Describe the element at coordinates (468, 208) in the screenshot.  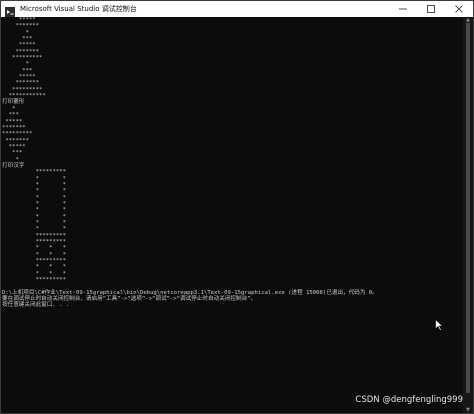
I see `scrollbar-thumb` at that location.